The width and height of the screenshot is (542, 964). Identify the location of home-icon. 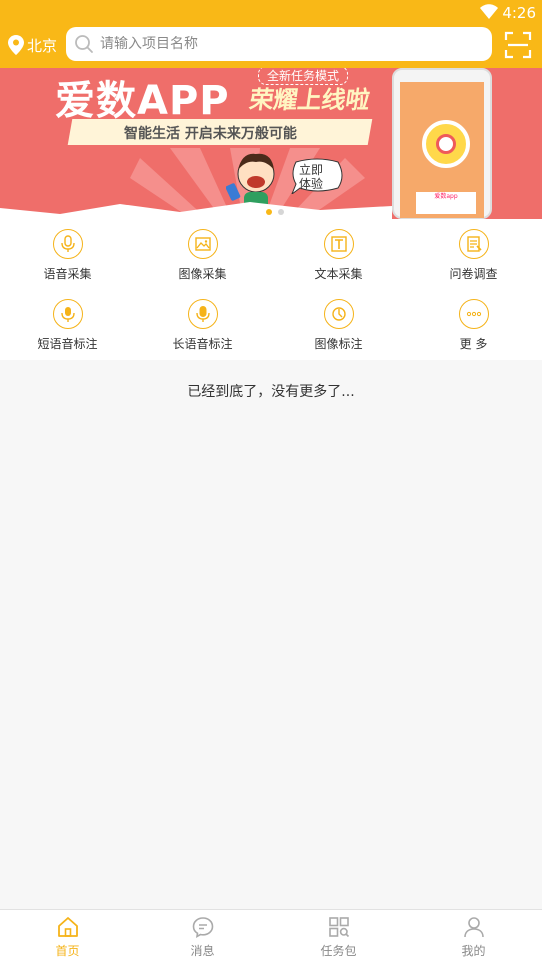
(67, 927).